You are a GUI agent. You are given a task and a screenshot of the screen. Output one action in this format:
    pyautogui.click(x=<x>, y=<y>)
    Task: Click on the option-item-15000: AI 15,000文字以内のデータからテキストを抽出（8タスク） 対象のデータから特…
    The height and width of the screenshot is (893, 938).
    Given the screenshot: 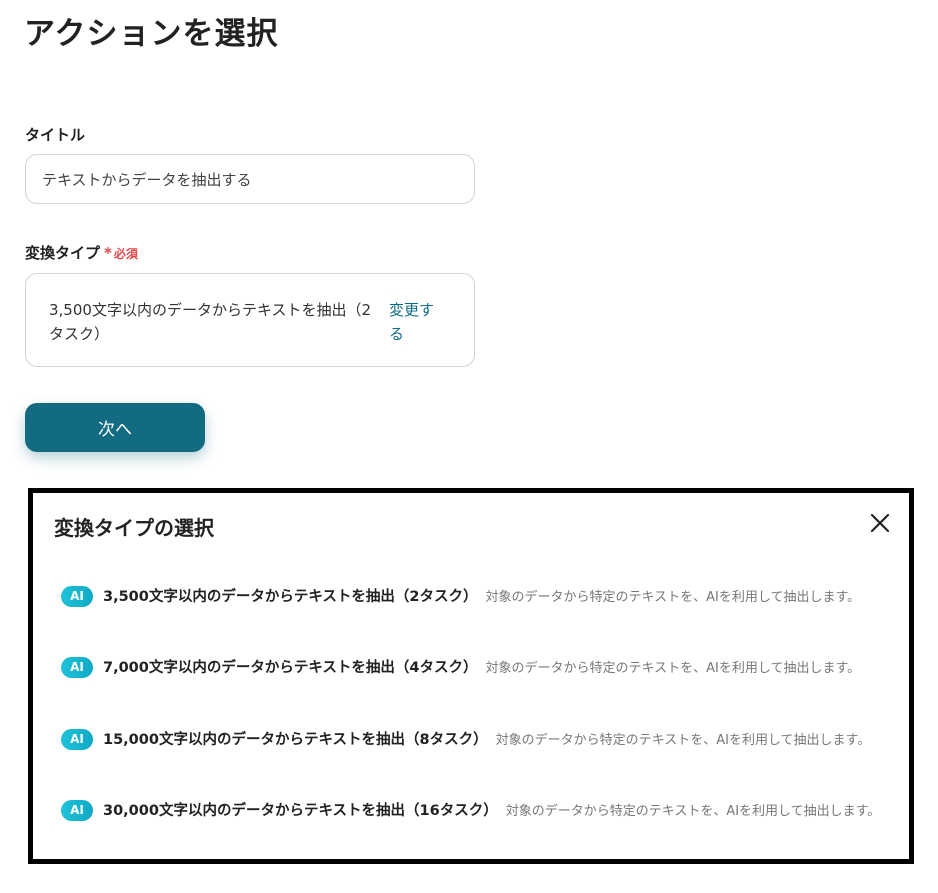 What is the action you would take?
    pyautogui.click(x=472, y=740)
    